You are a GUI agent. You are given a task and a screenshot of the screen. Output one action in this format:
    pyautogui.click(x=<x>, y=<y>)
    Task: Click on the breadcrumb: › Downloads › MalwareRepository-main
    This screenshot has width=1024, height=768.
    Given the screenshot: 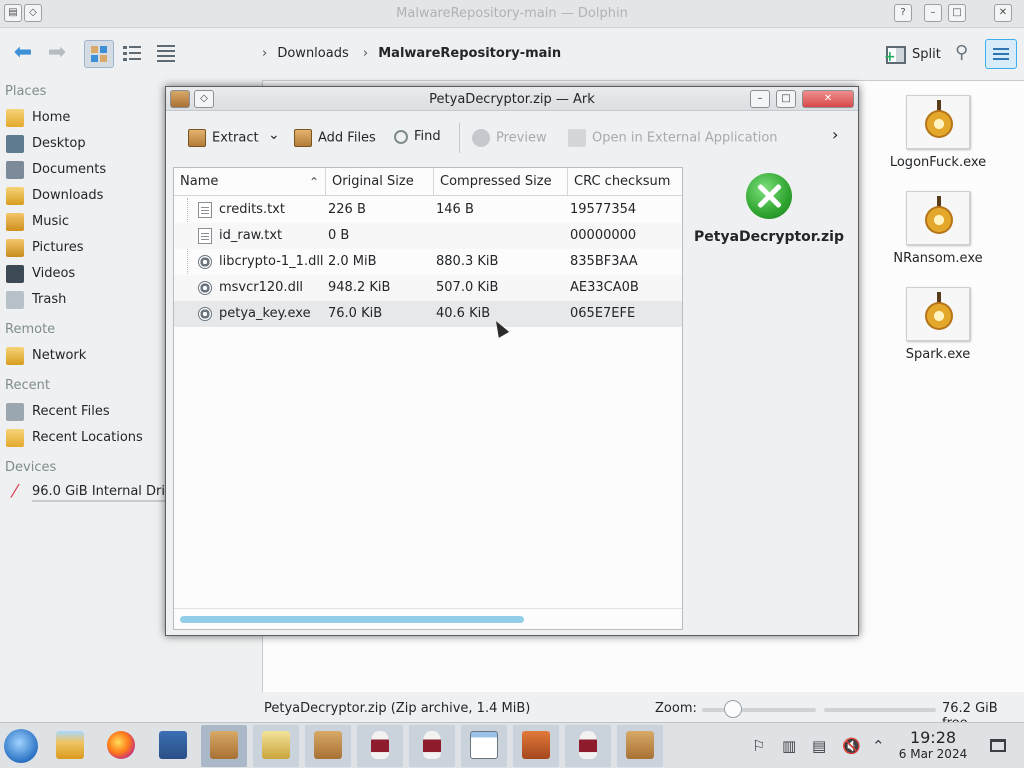 What is the action you would take?
    pyautogui.click(x=411, y=53)
    